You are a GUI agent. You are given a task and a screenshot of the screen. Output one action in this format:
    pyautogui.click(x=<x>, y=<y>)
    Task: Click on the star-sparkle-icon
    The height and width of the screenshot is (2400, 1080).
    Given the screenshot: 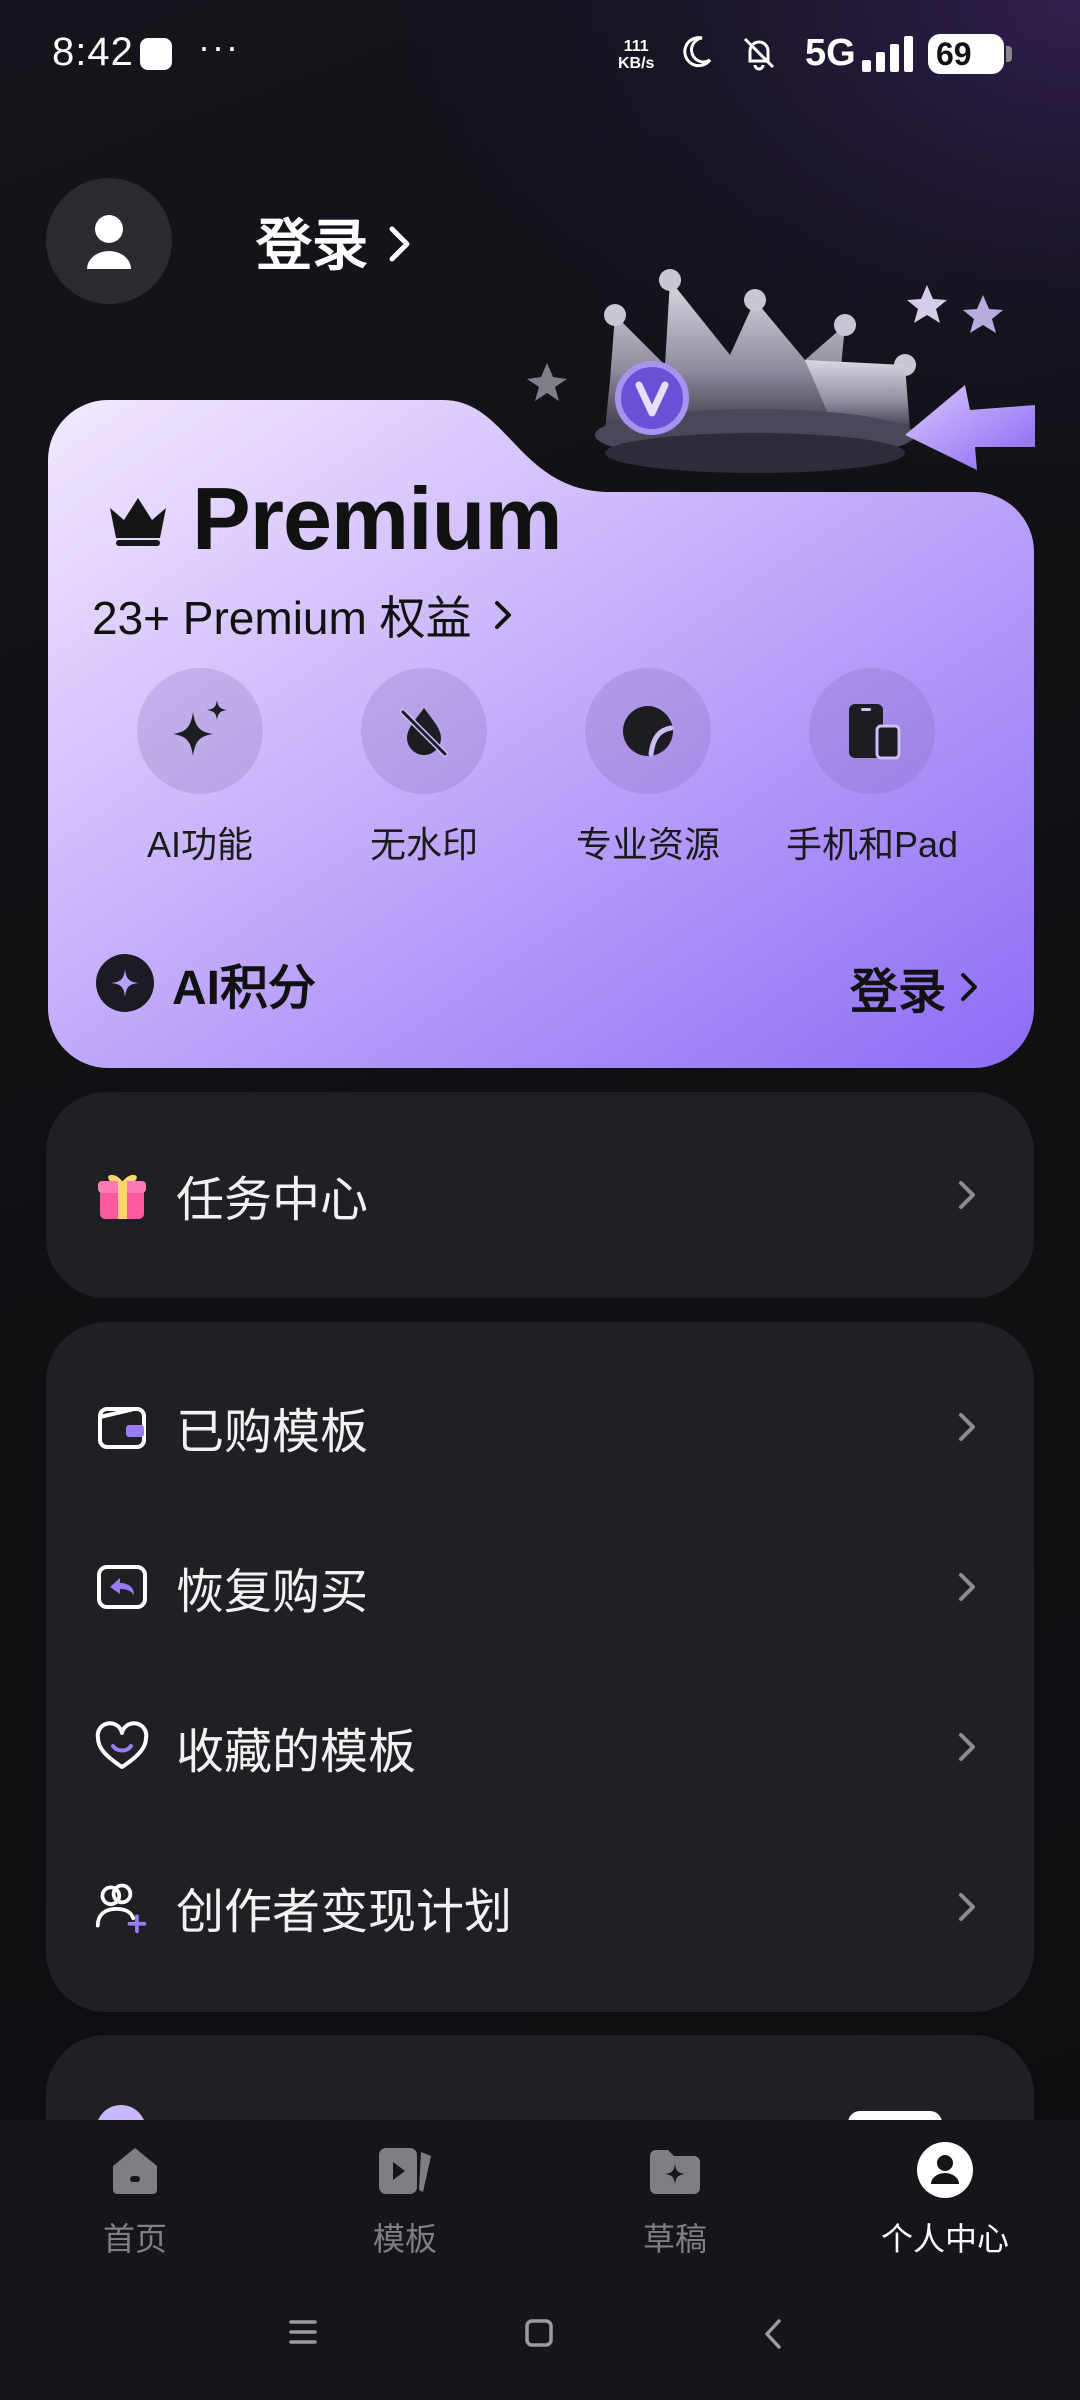 What is the action you would take?
    pyautogui.click(x=125, y=983)
    